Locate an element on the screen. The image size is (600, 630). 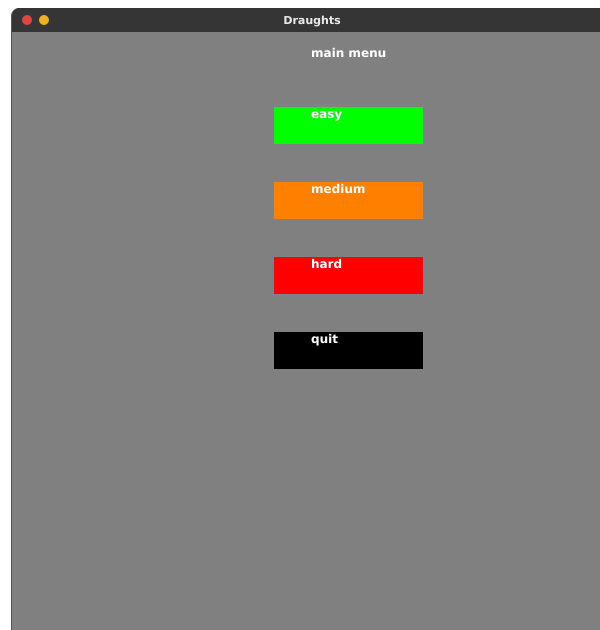
window-title: Draughts is located at coordinates (312, 20).